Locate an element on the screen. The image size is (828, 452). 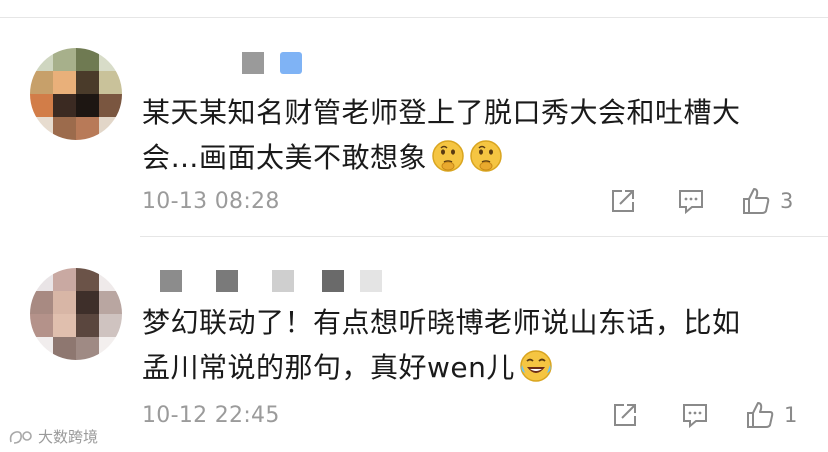
comment-actions: 1 is located at coordinates (710, 415).